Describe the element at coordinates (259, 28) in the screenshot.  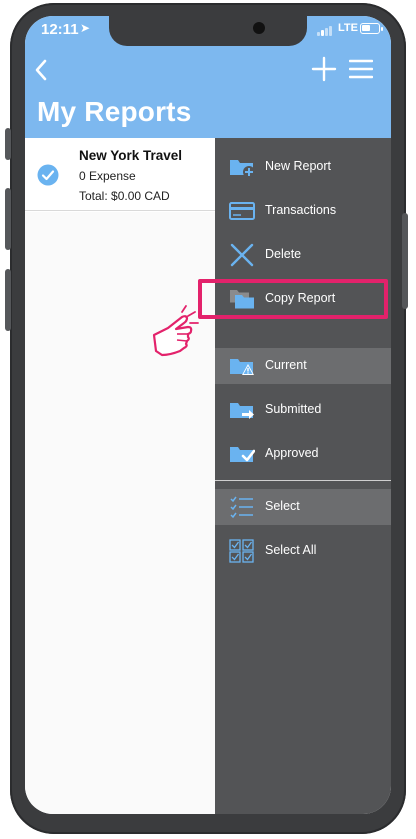
I see `front-camera` at that location.